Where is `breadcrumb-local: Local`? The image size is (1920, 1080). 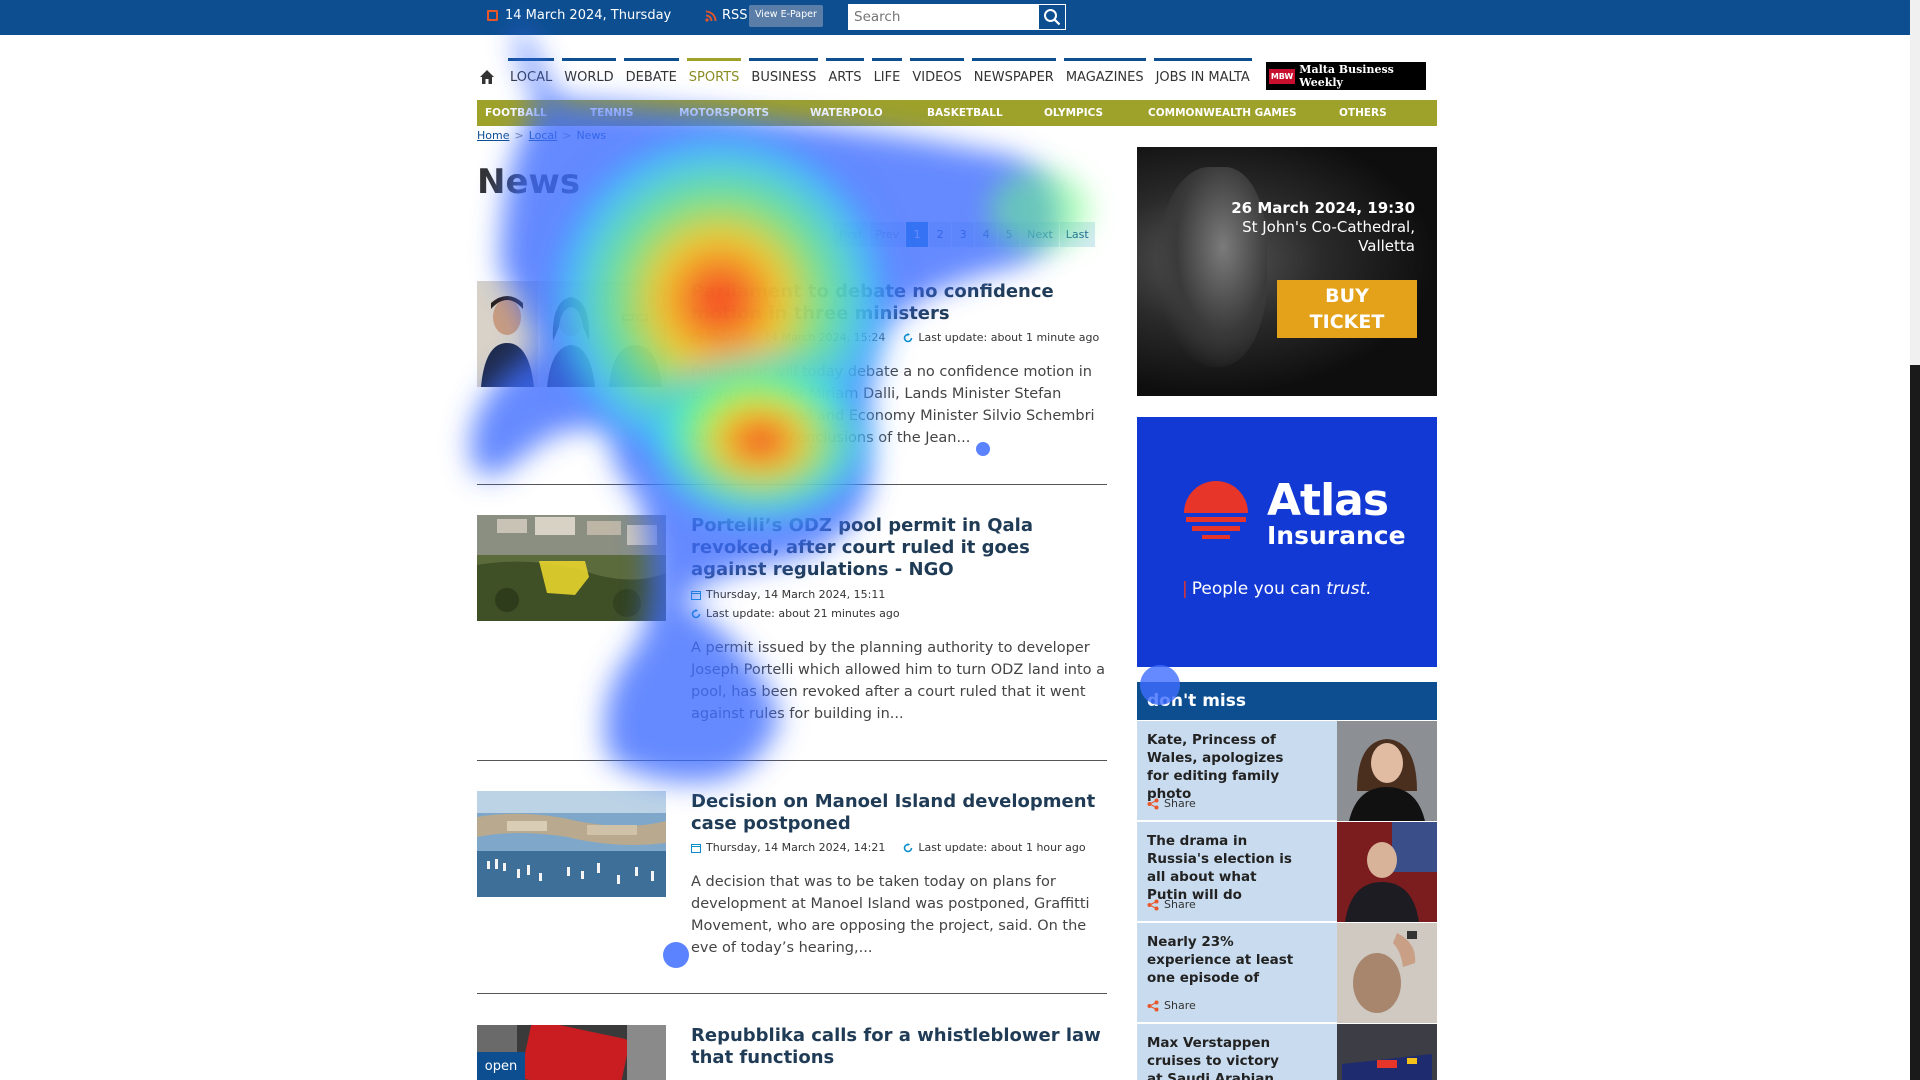 breadcrumb-local: Local is located at coordinates (543, 135).